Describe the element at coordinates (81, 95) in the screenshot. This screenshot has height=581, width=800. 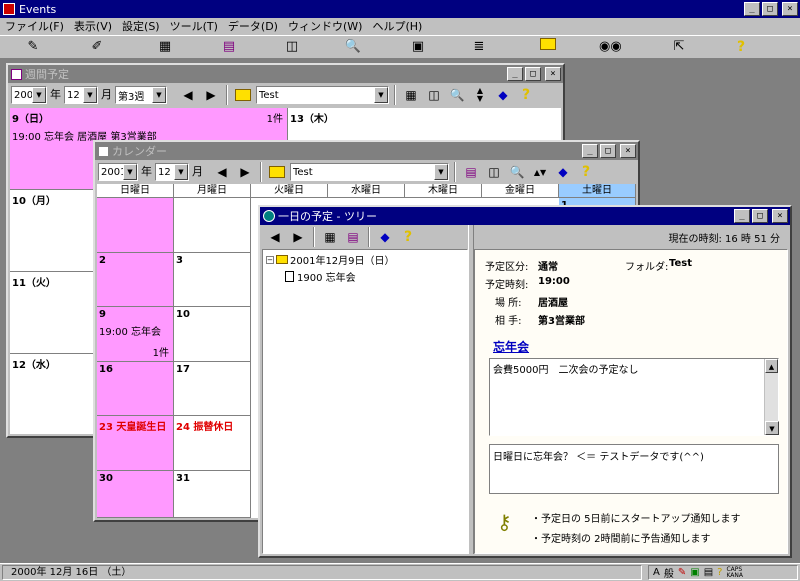
I see `weekly-month-select: 12 ▼` at that location.